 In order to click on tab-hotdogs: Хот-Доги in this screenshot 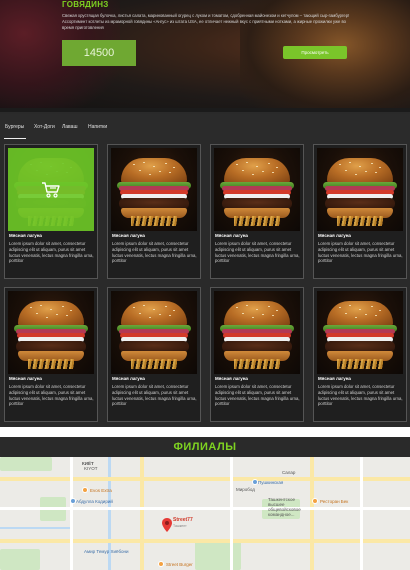, I will do `click(44, 127)`.